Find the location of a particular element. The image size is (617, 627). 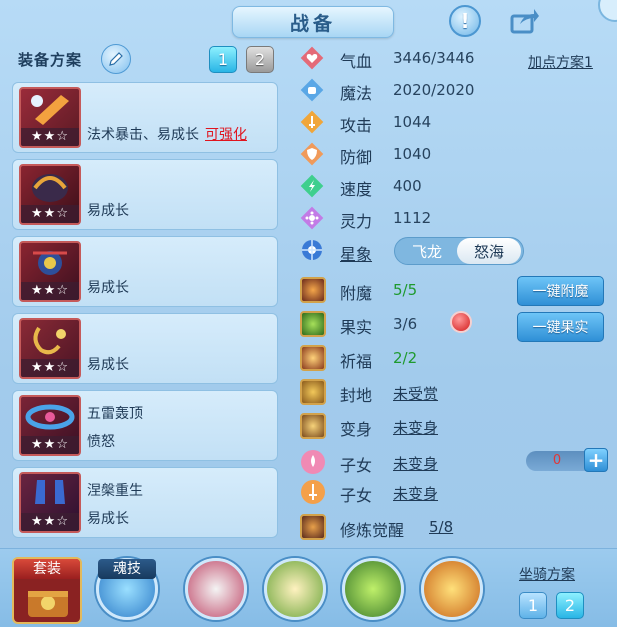

blessing-icon is located at coordinates (313, 358).